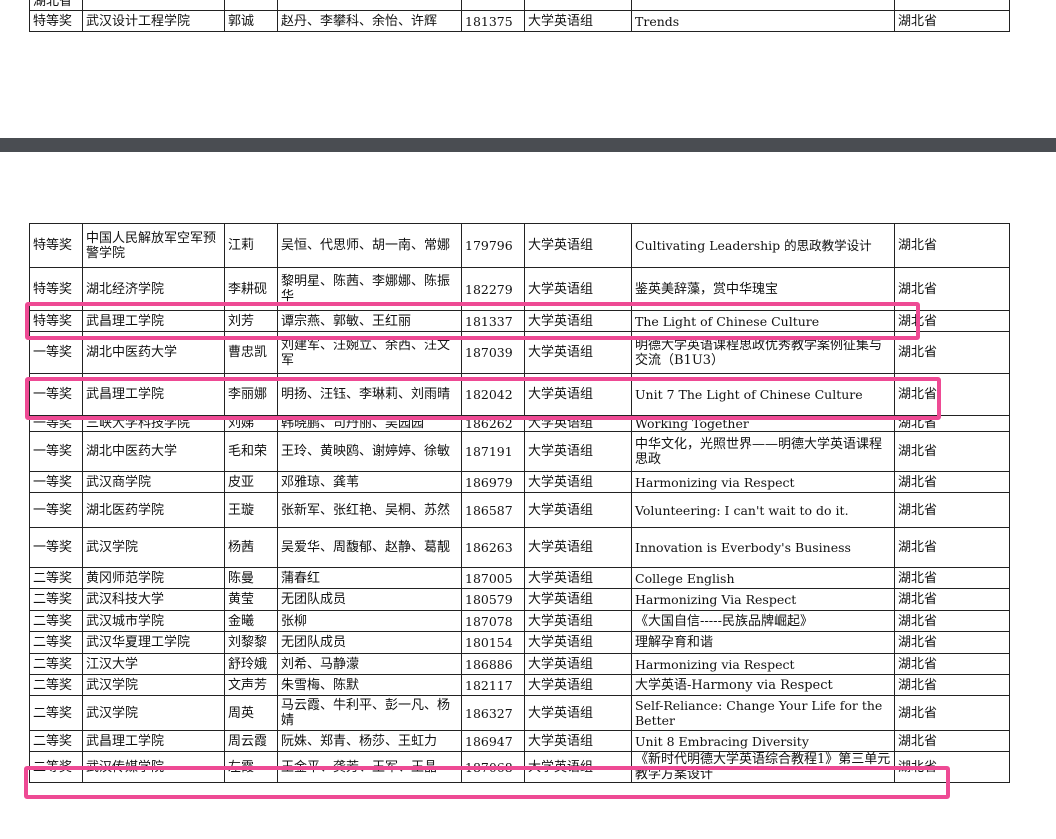 The width and height of the screenshot is (1056, 839). I want to click on school-cell, so click(153, 5).